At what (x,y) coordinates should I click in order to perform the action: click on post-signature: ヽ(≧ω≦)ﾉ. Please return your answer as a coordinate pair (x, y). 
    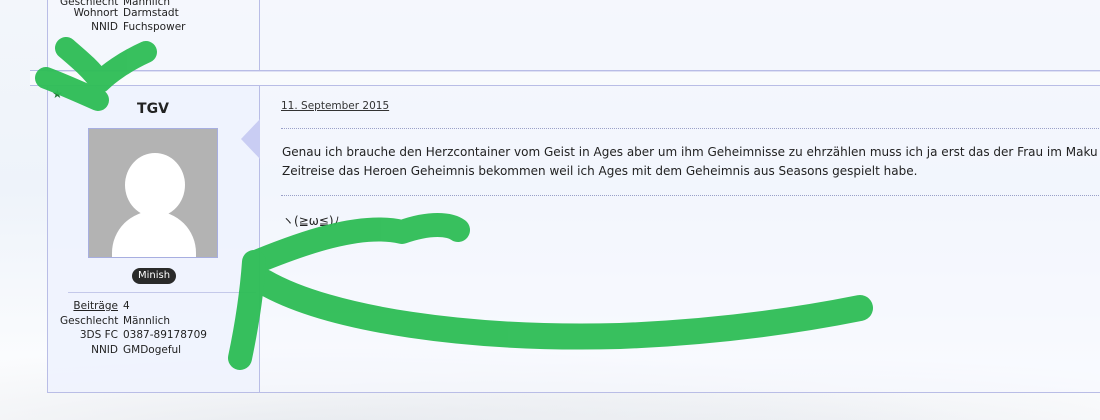
    Looking at the image, I should click on (311, 221).